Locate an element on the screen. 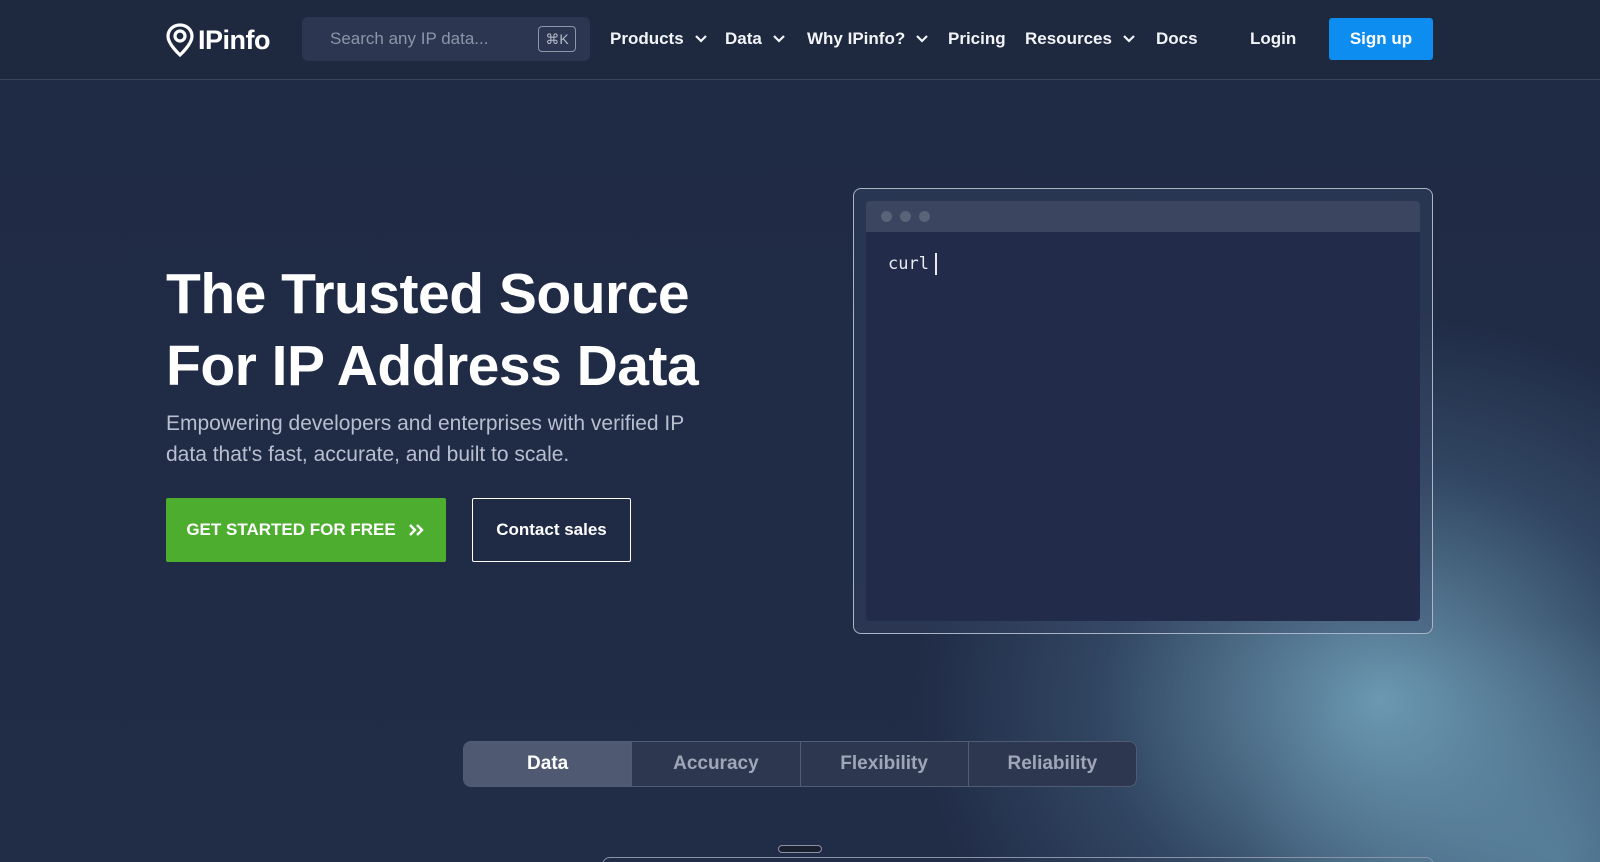 Image resolution: width=1600 pixels, height=862 pixels. feature-tabs: Data Accuracy Flexibility Reliability is located at coordinates (800, 764).